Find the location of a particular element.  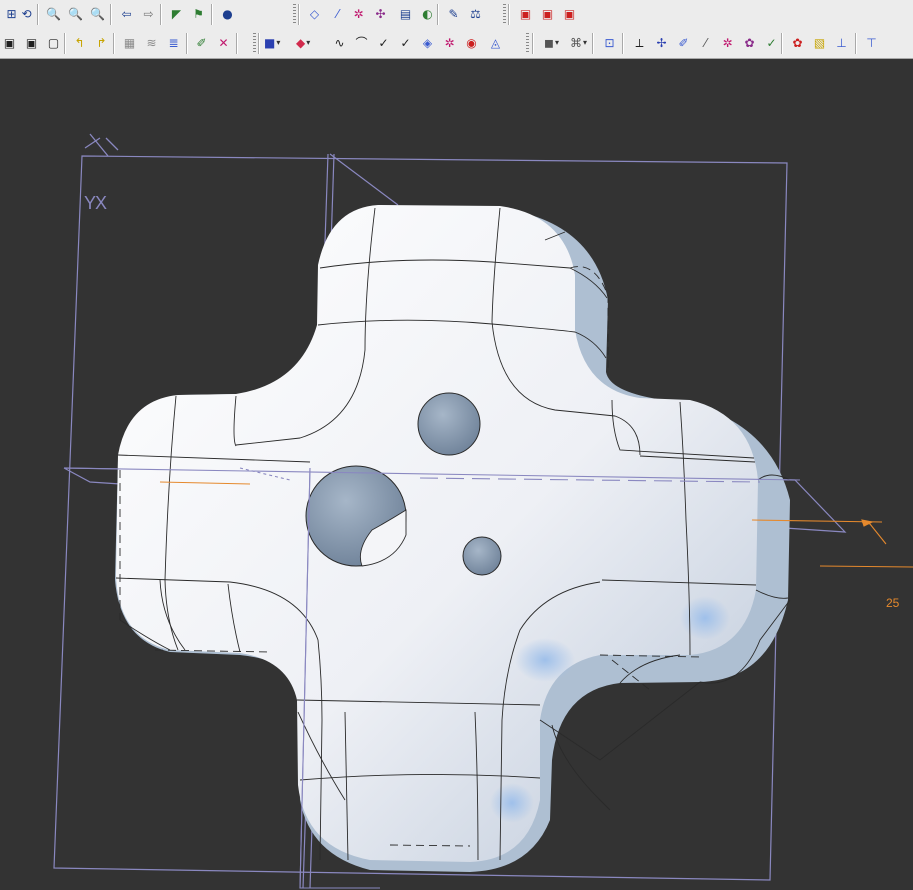

toolbar-row1-button-1: ⟲ is located at coordinates (26, 13).